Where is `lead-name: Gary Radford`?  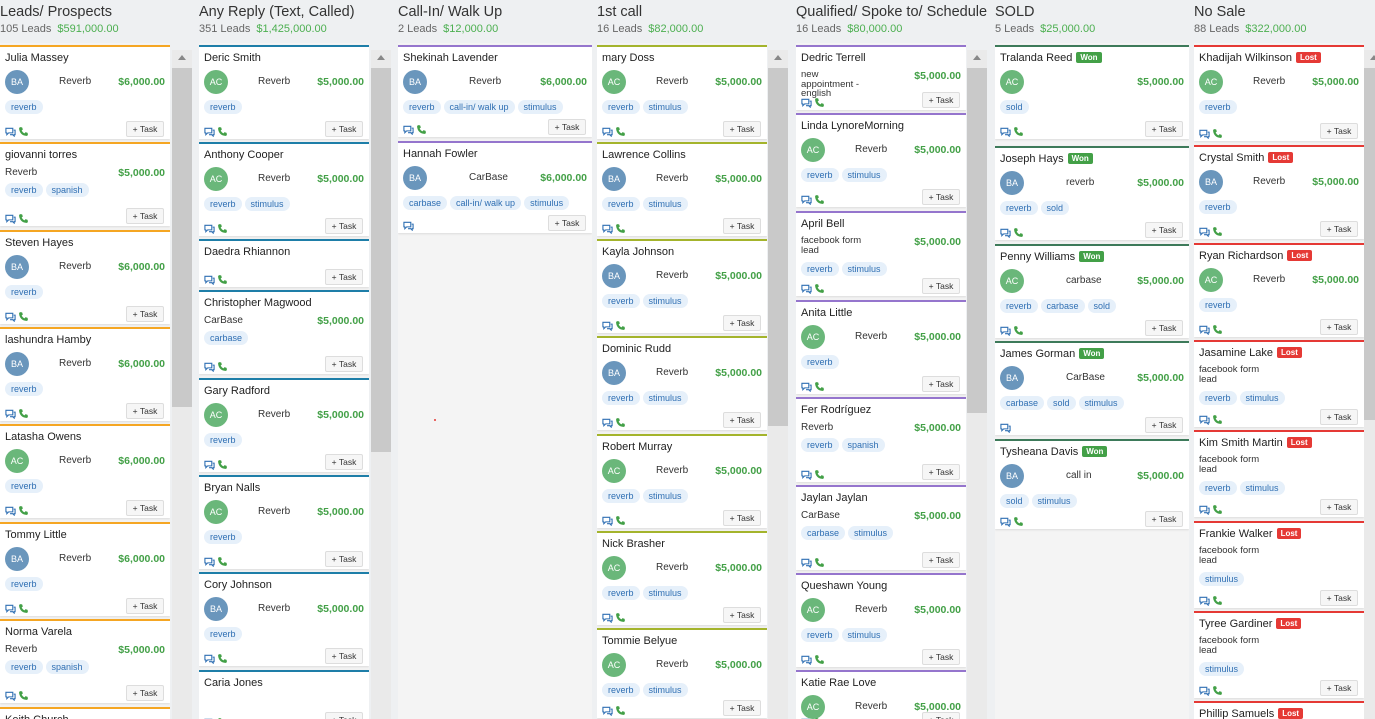 lead-name: Gary Radford is located at coordinates (237, 391).